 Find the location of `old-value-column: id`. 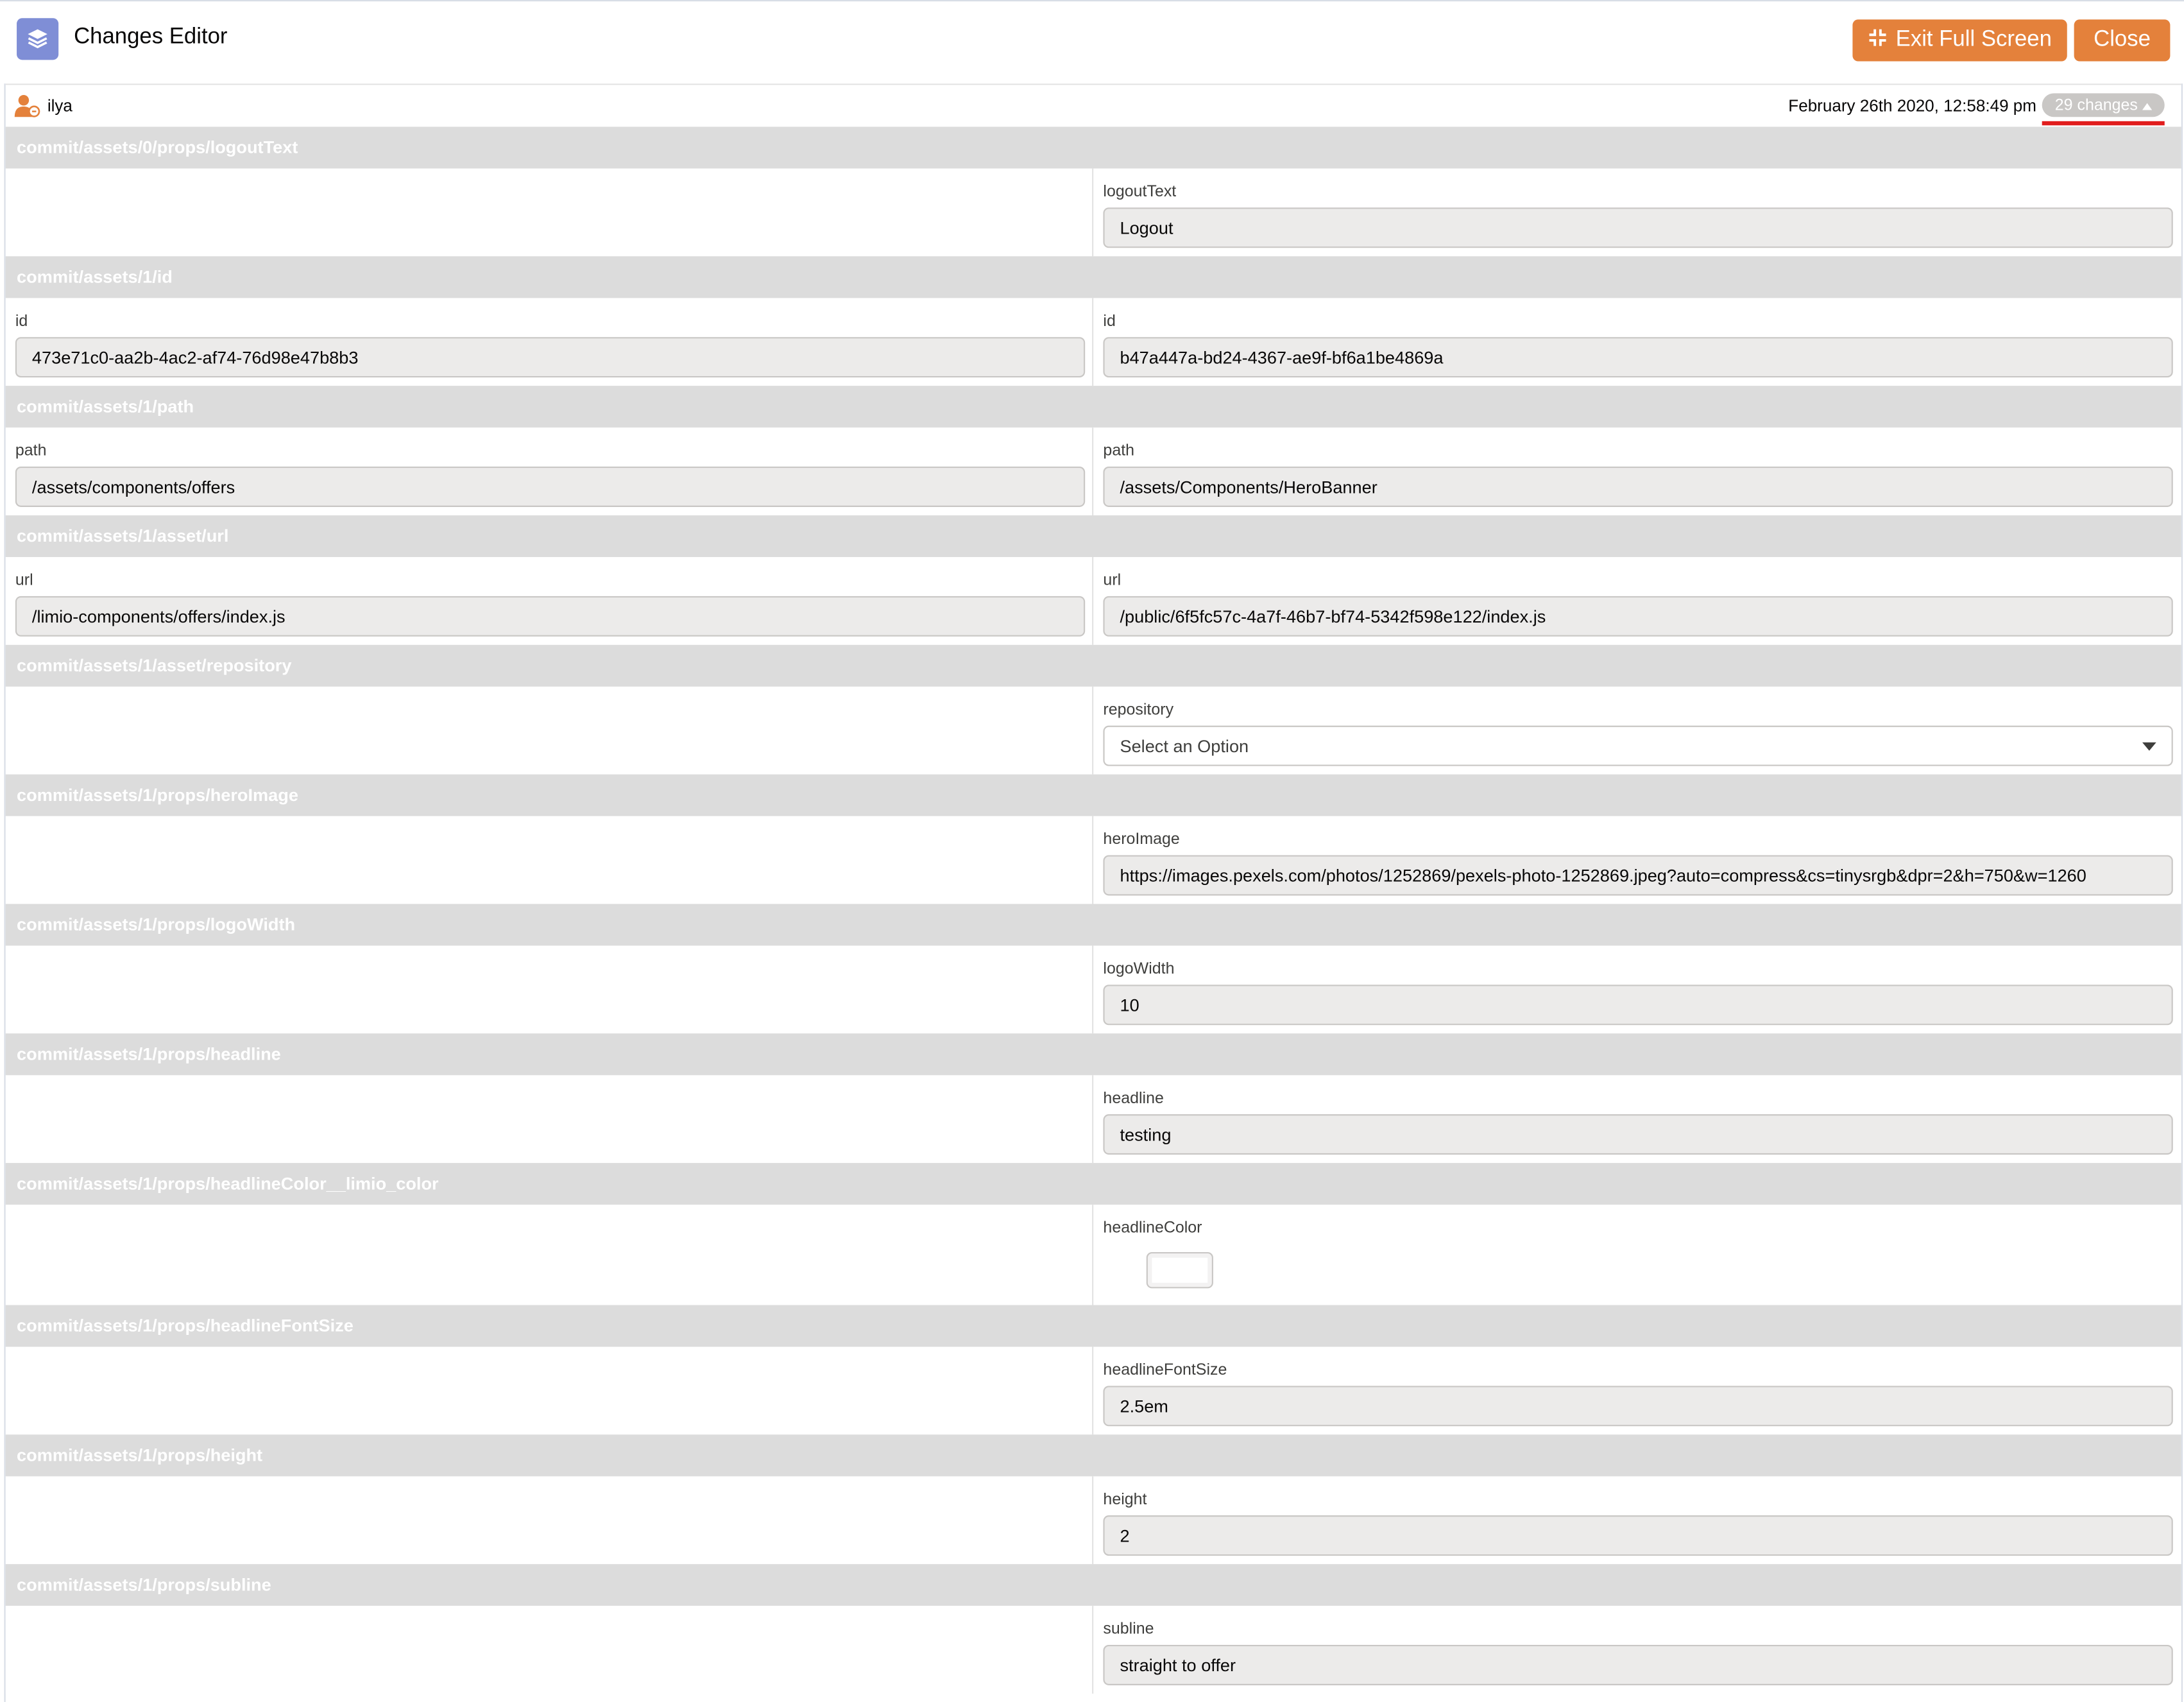

old-value-column: id is located at coordinates (550, 342).